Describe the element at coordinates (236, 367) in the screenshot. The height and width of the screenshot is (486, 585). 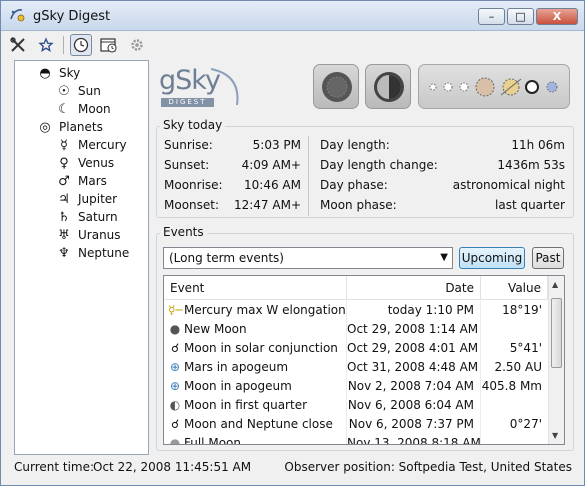
I see `event-name: Mars in apogeum` at that location.